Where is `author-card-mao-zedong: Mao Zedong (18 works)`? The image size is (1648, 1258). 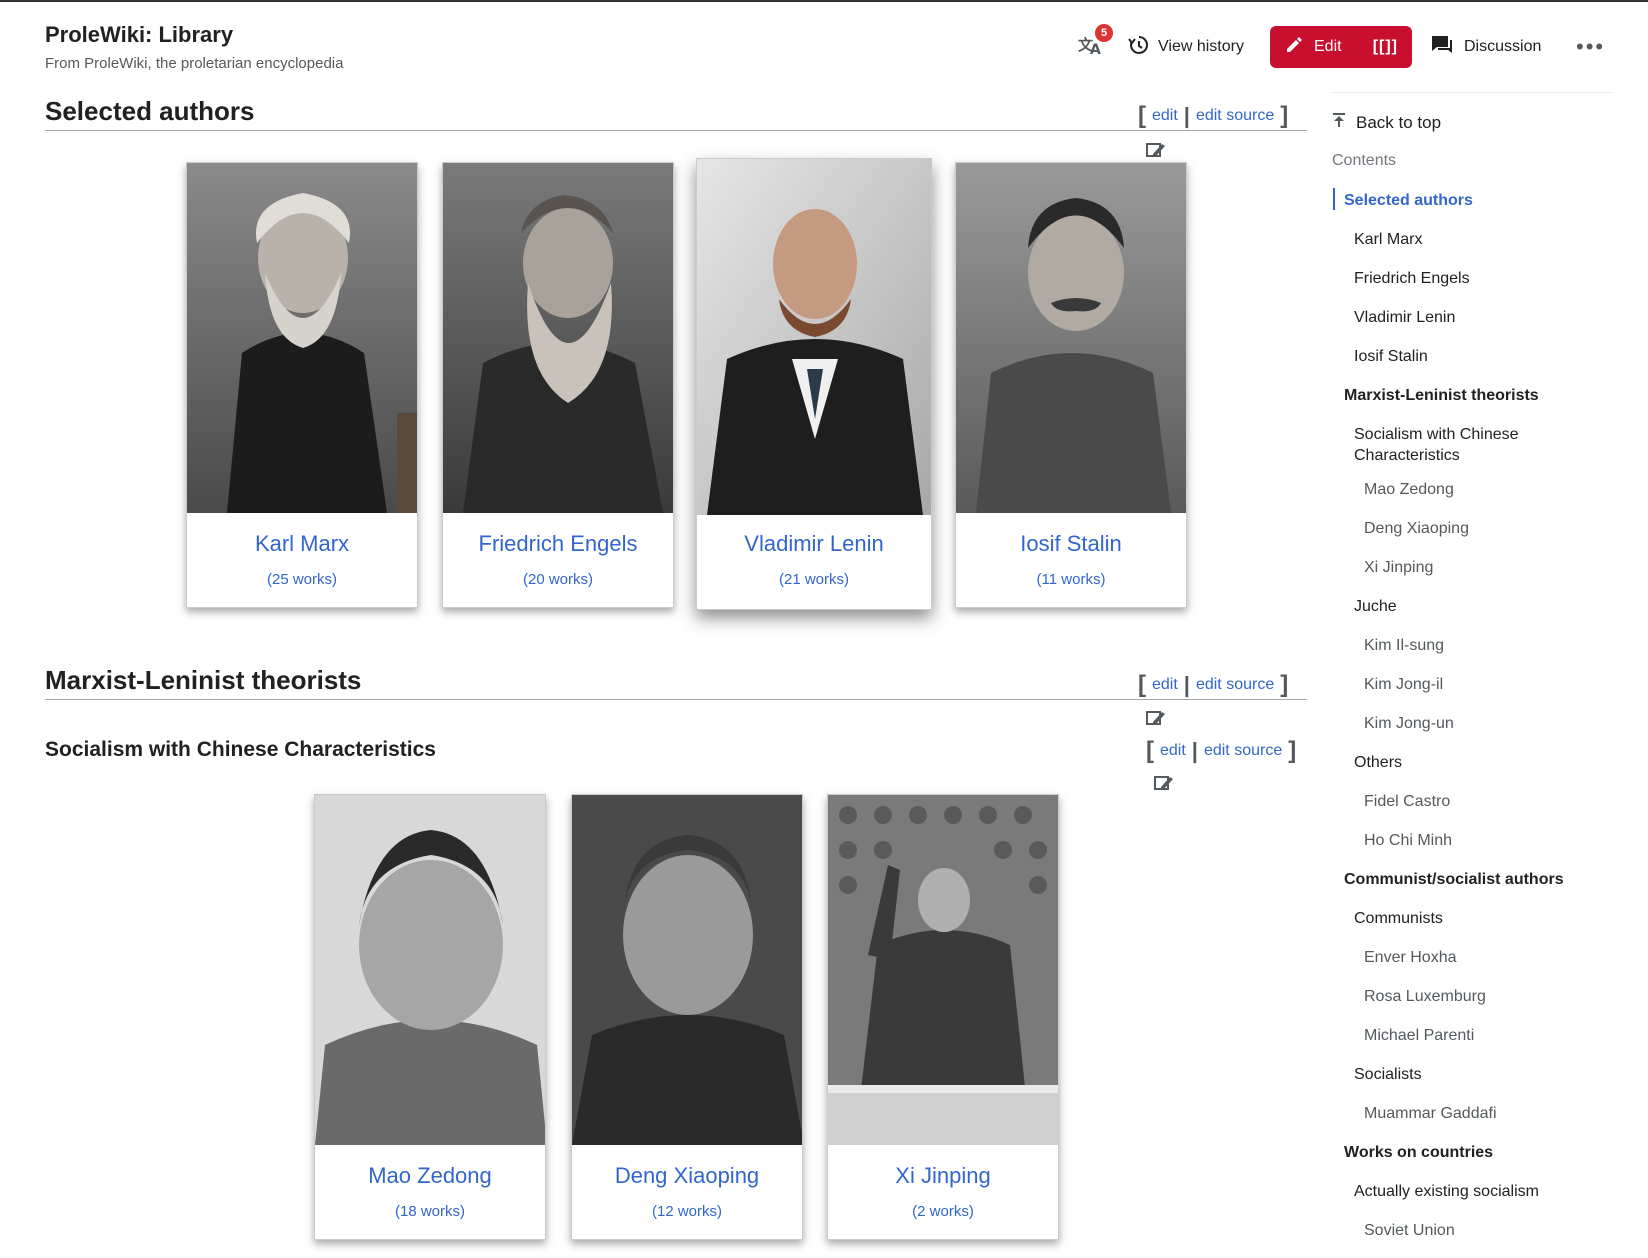 author-card-mao-zedong: Mao Zedong (18 works) is located at coordinates (430, 1017).